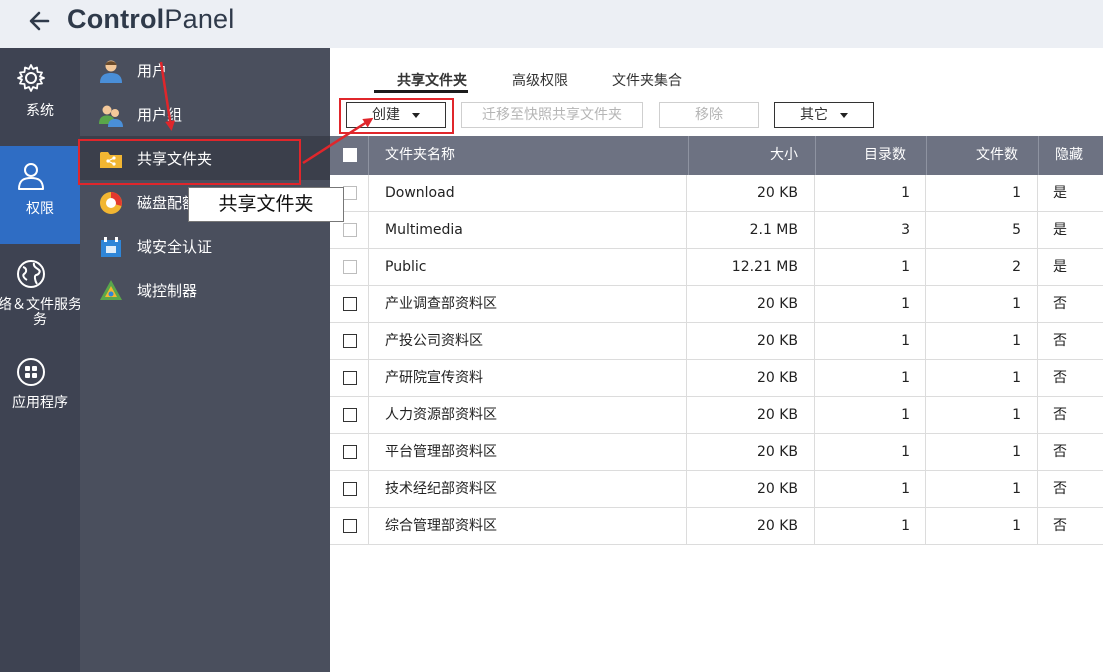 This screenshot has height=672, width=1103. What do you see at coordinates (424, 230) in the screenshot?
I see `folder-name-cell: Multimedia` at bounding box center [424, 230].